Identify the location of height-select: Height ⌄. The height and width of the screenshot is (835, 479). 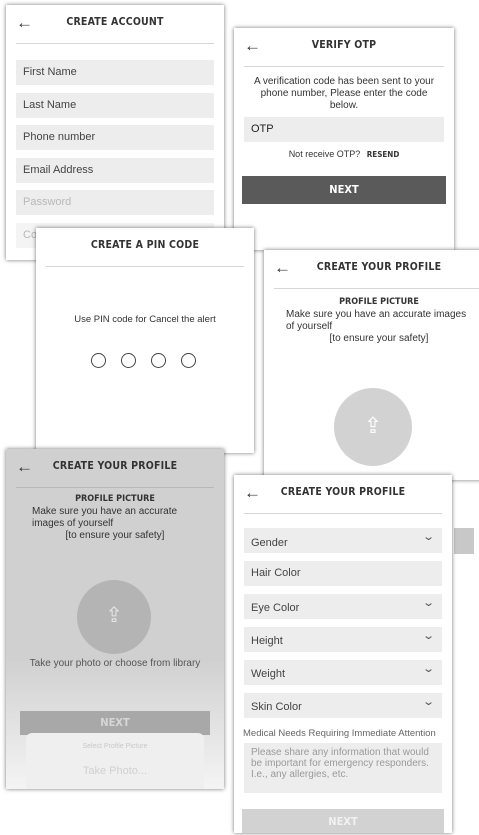
(343, 639).